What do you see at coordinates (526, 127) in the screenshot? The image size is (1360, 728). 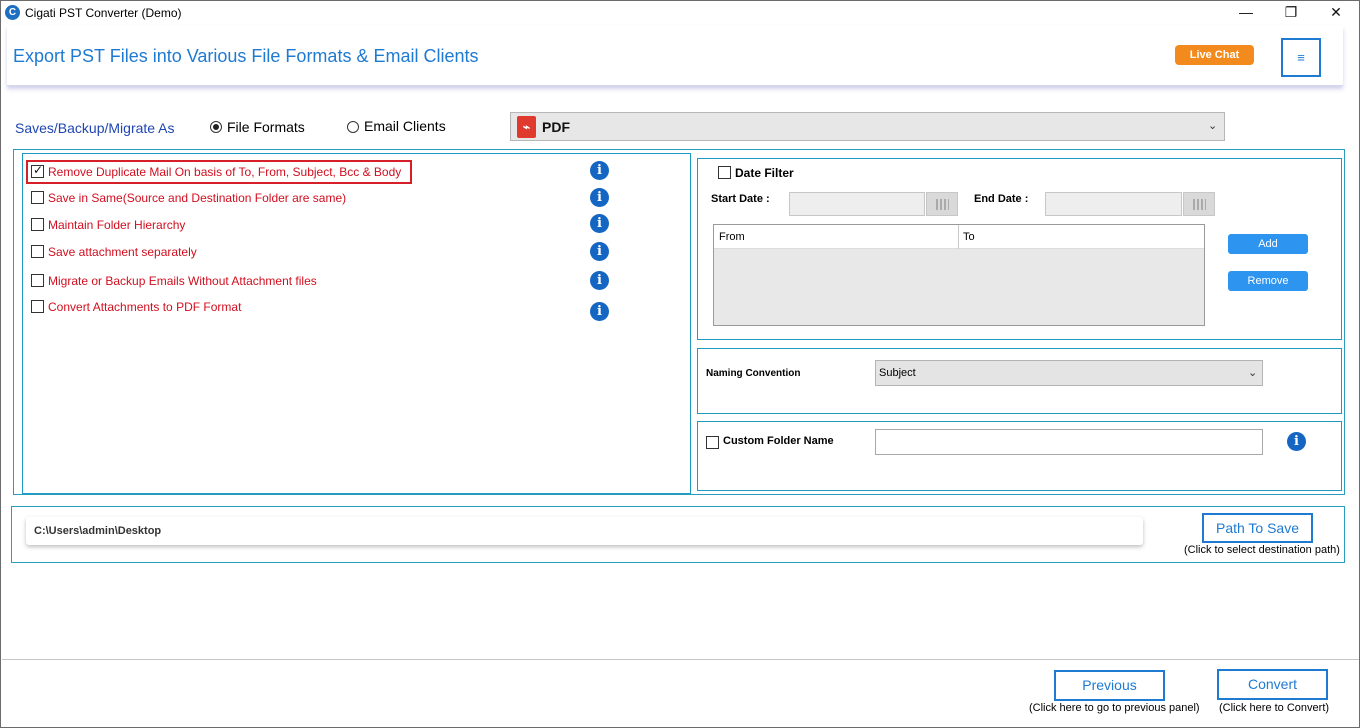 I see `pdf-icon: ⌁` at bounding box center [526, 127].